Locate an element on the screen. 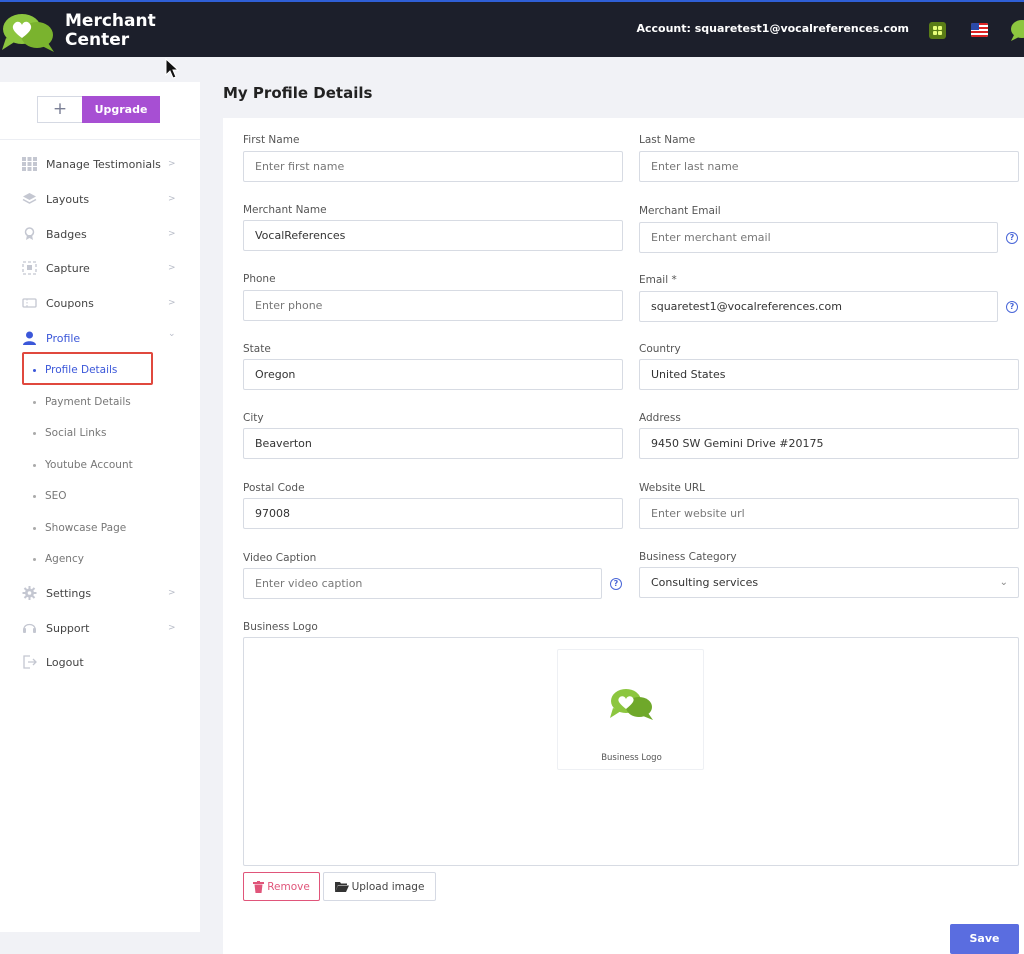 The height and width of the screenshot is (954, 1024). mouse-cursor-icon is located at coordinates (172, 68).